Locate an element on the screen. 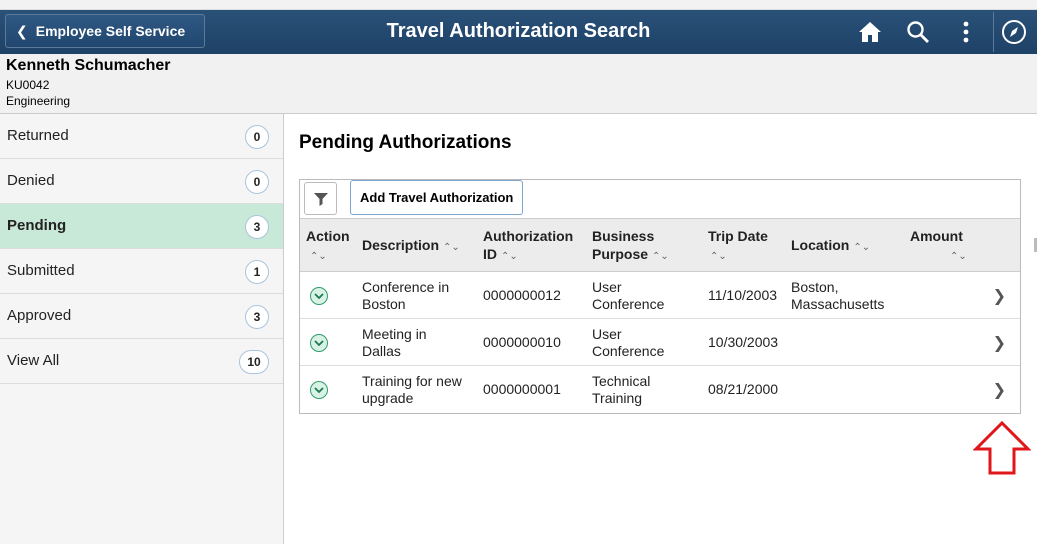  sidebar-item-label: Returned is located at coordinates (38, 135).